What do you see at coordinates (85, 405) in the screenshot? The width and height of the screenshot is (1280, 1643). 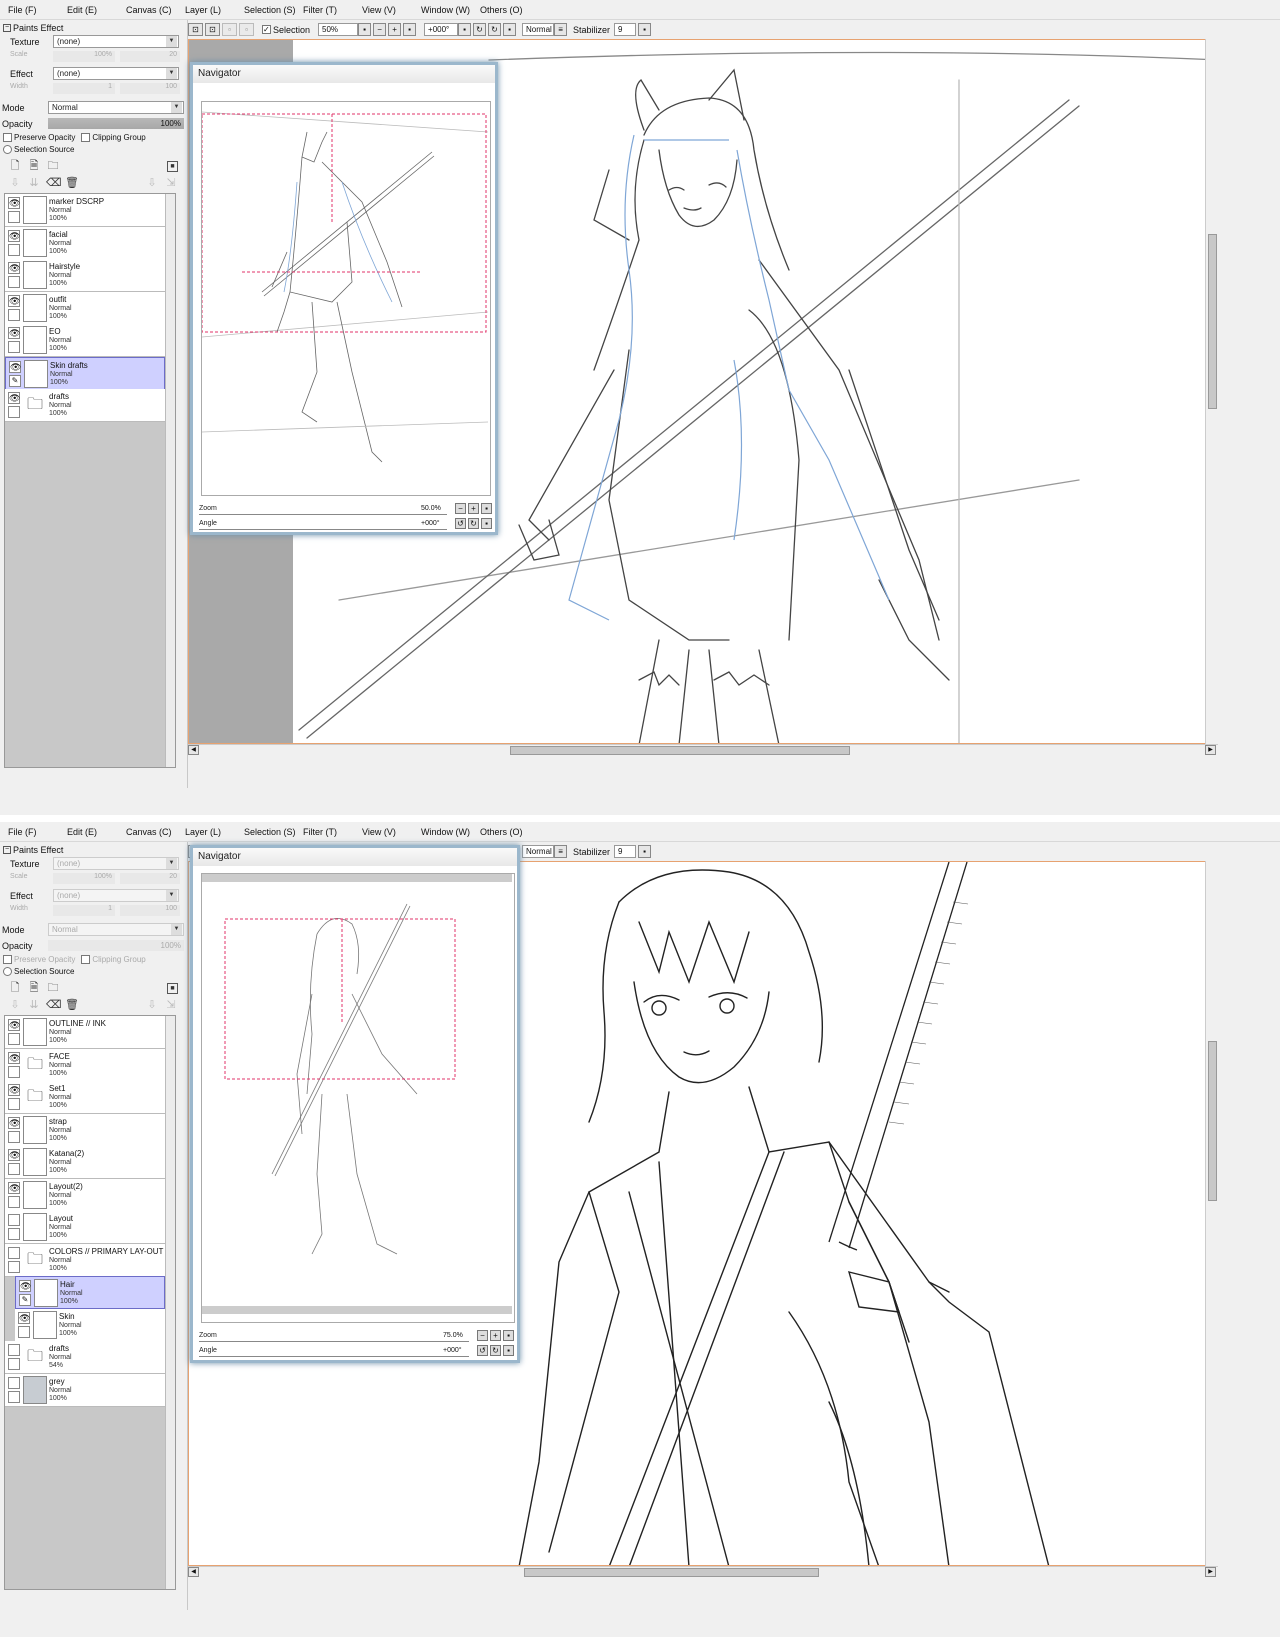 I see `layer-row: 👁 🗀 drafts Normal 100%` at bounding box center [85, 405].